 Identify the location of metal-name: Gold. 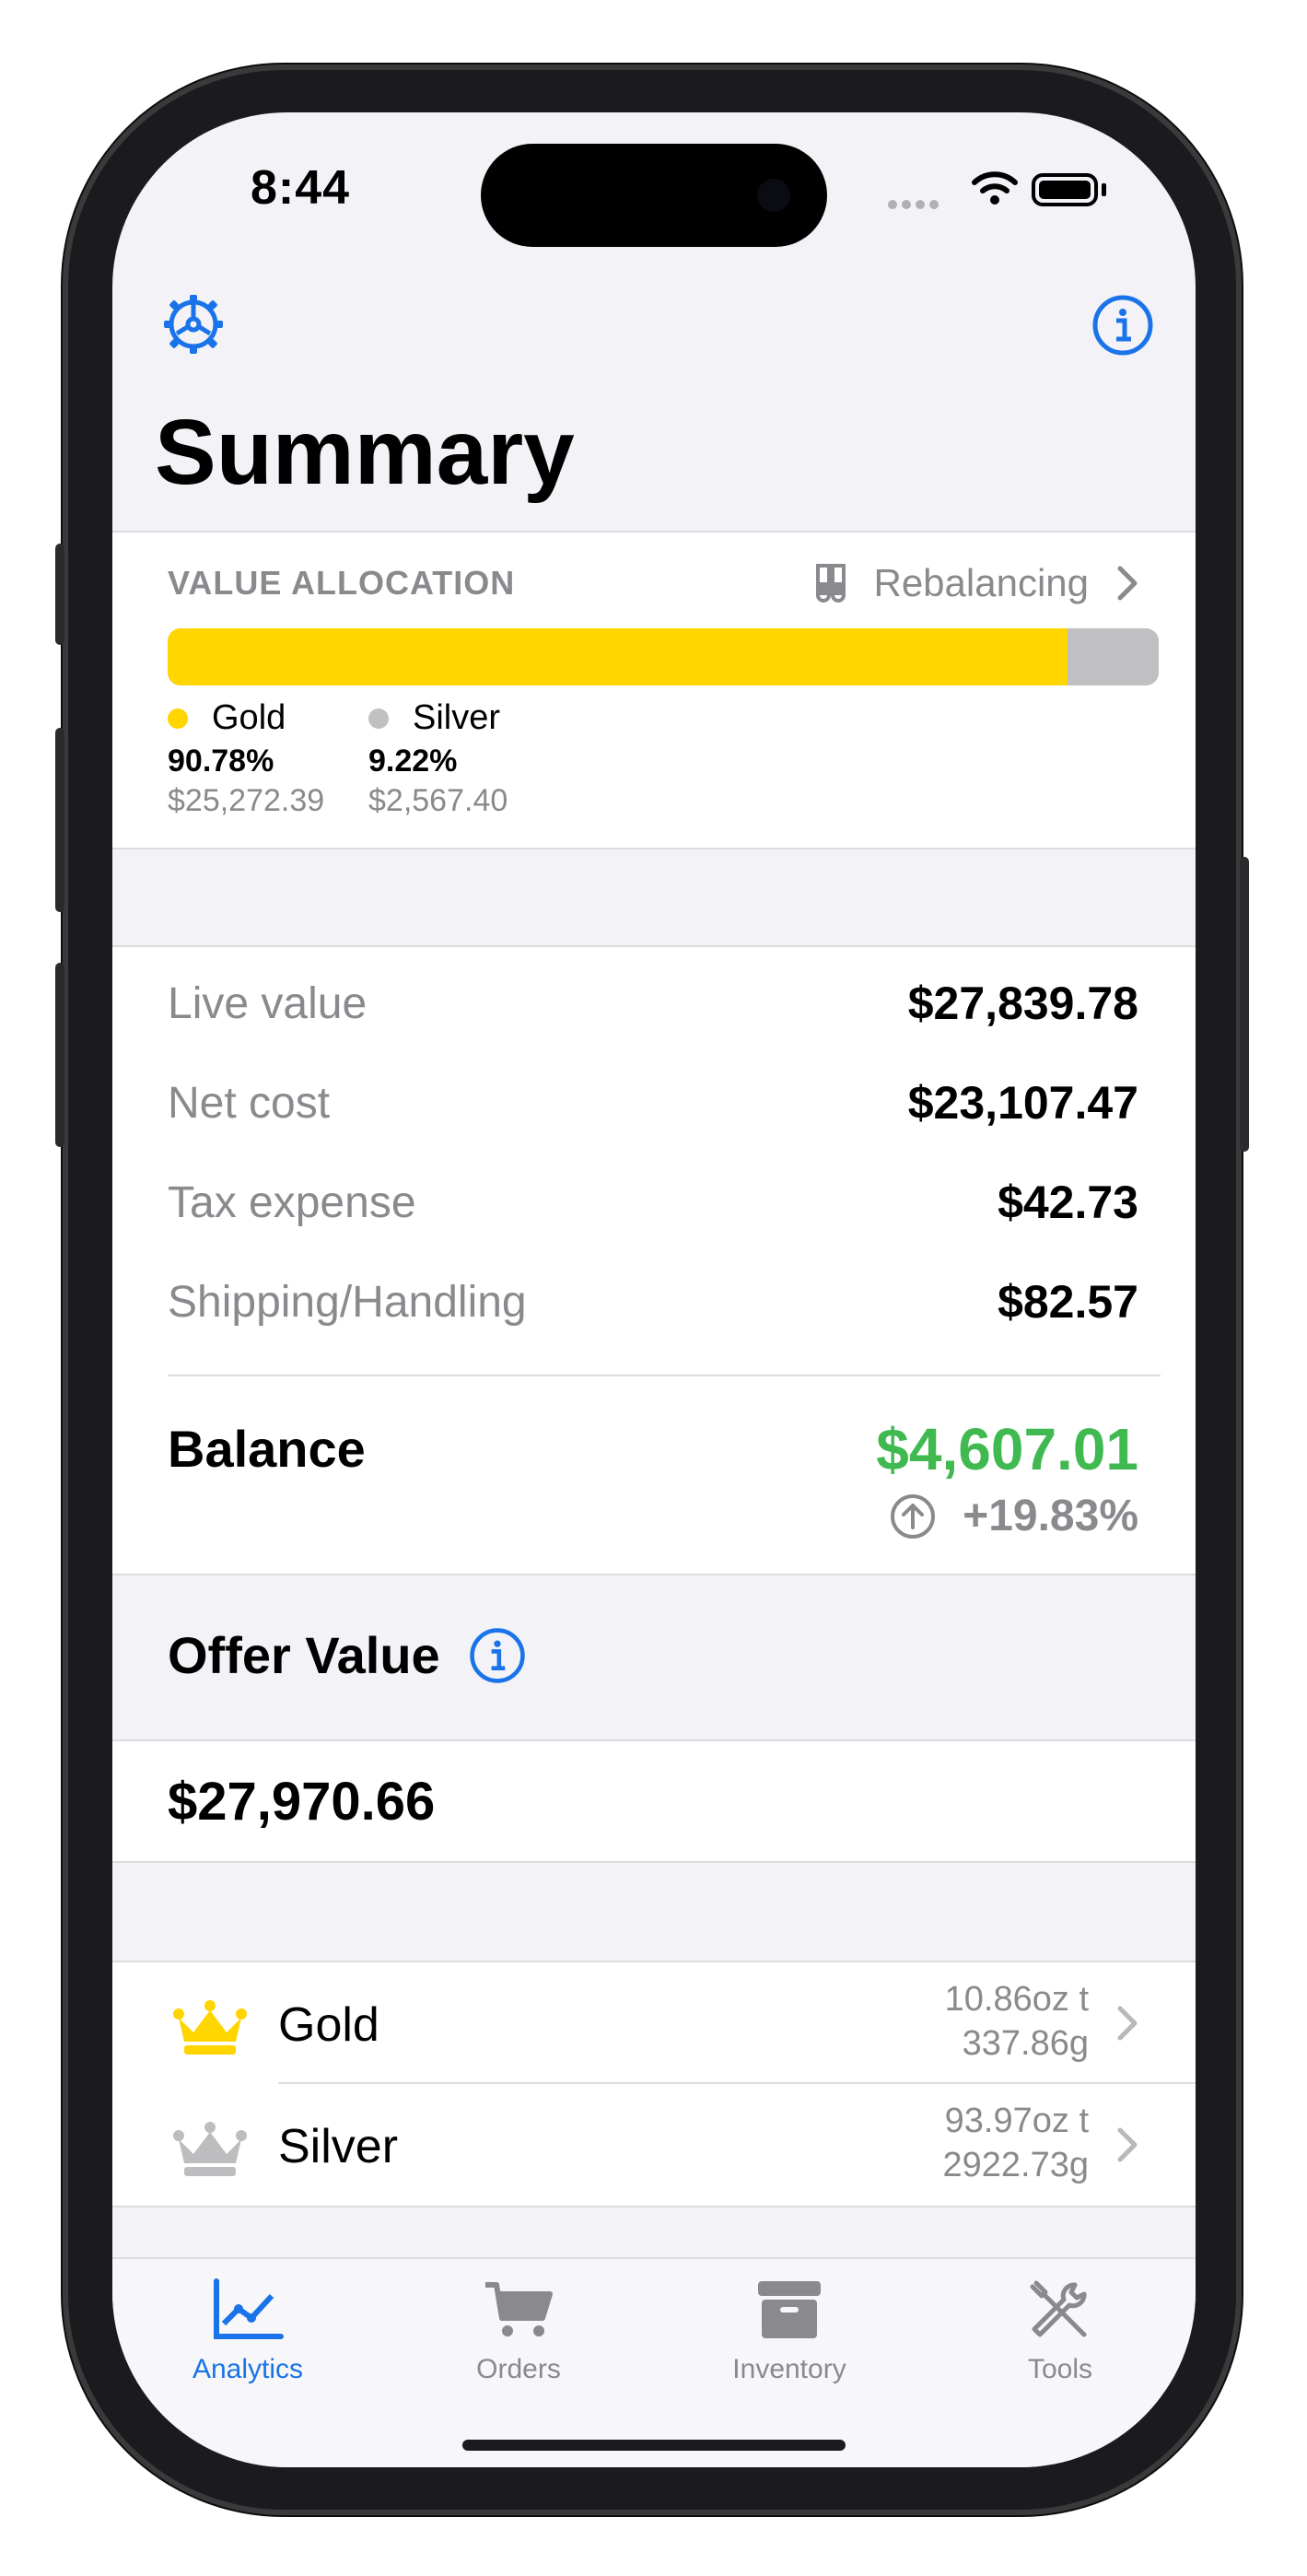
(329, 2025).